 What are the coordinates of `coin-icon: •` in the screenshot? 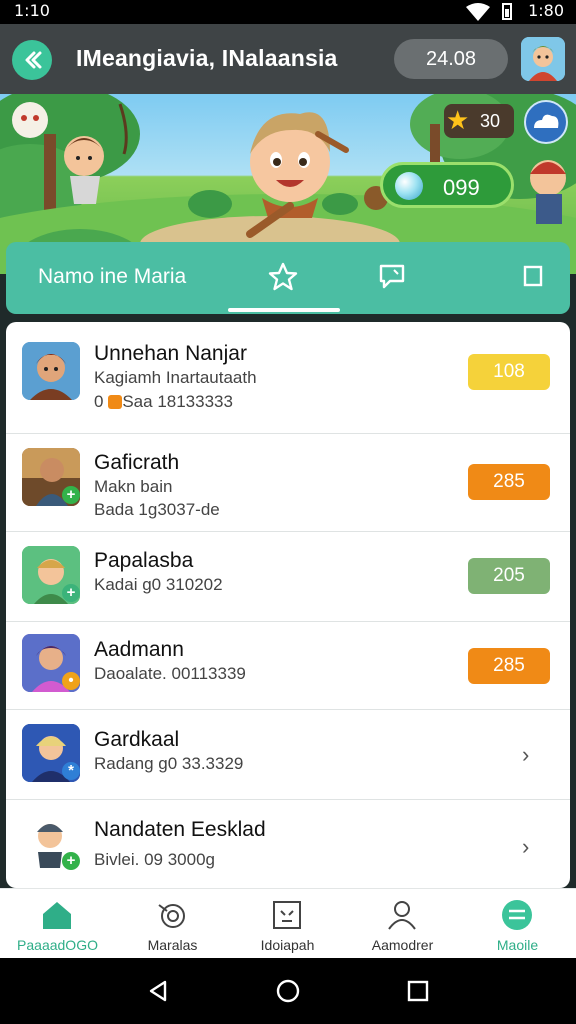 It's located at (71, 681).